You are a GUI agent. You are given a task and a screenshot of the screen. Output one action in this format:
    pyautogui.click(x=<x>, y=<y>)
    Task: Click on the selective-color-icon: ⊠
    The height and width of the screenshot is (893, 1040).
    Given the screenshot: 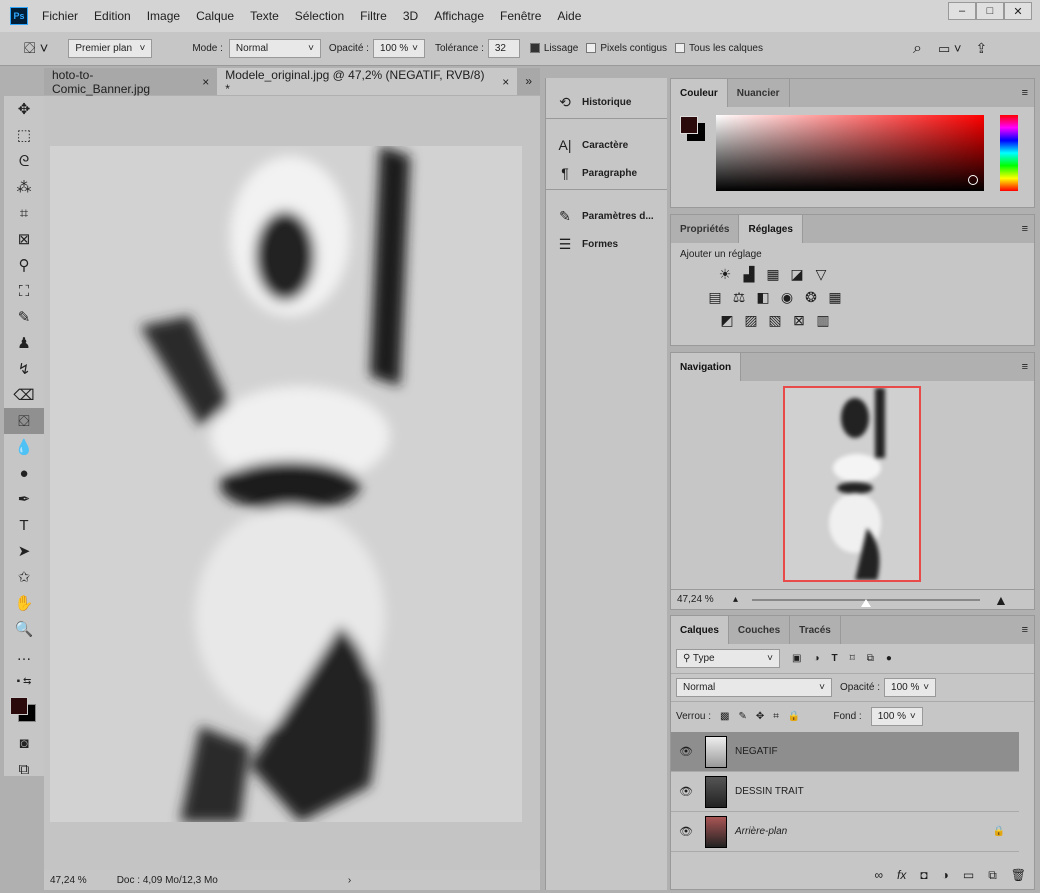 What is the action you would take?
    pyautogui.click(x=799, y=320)
    